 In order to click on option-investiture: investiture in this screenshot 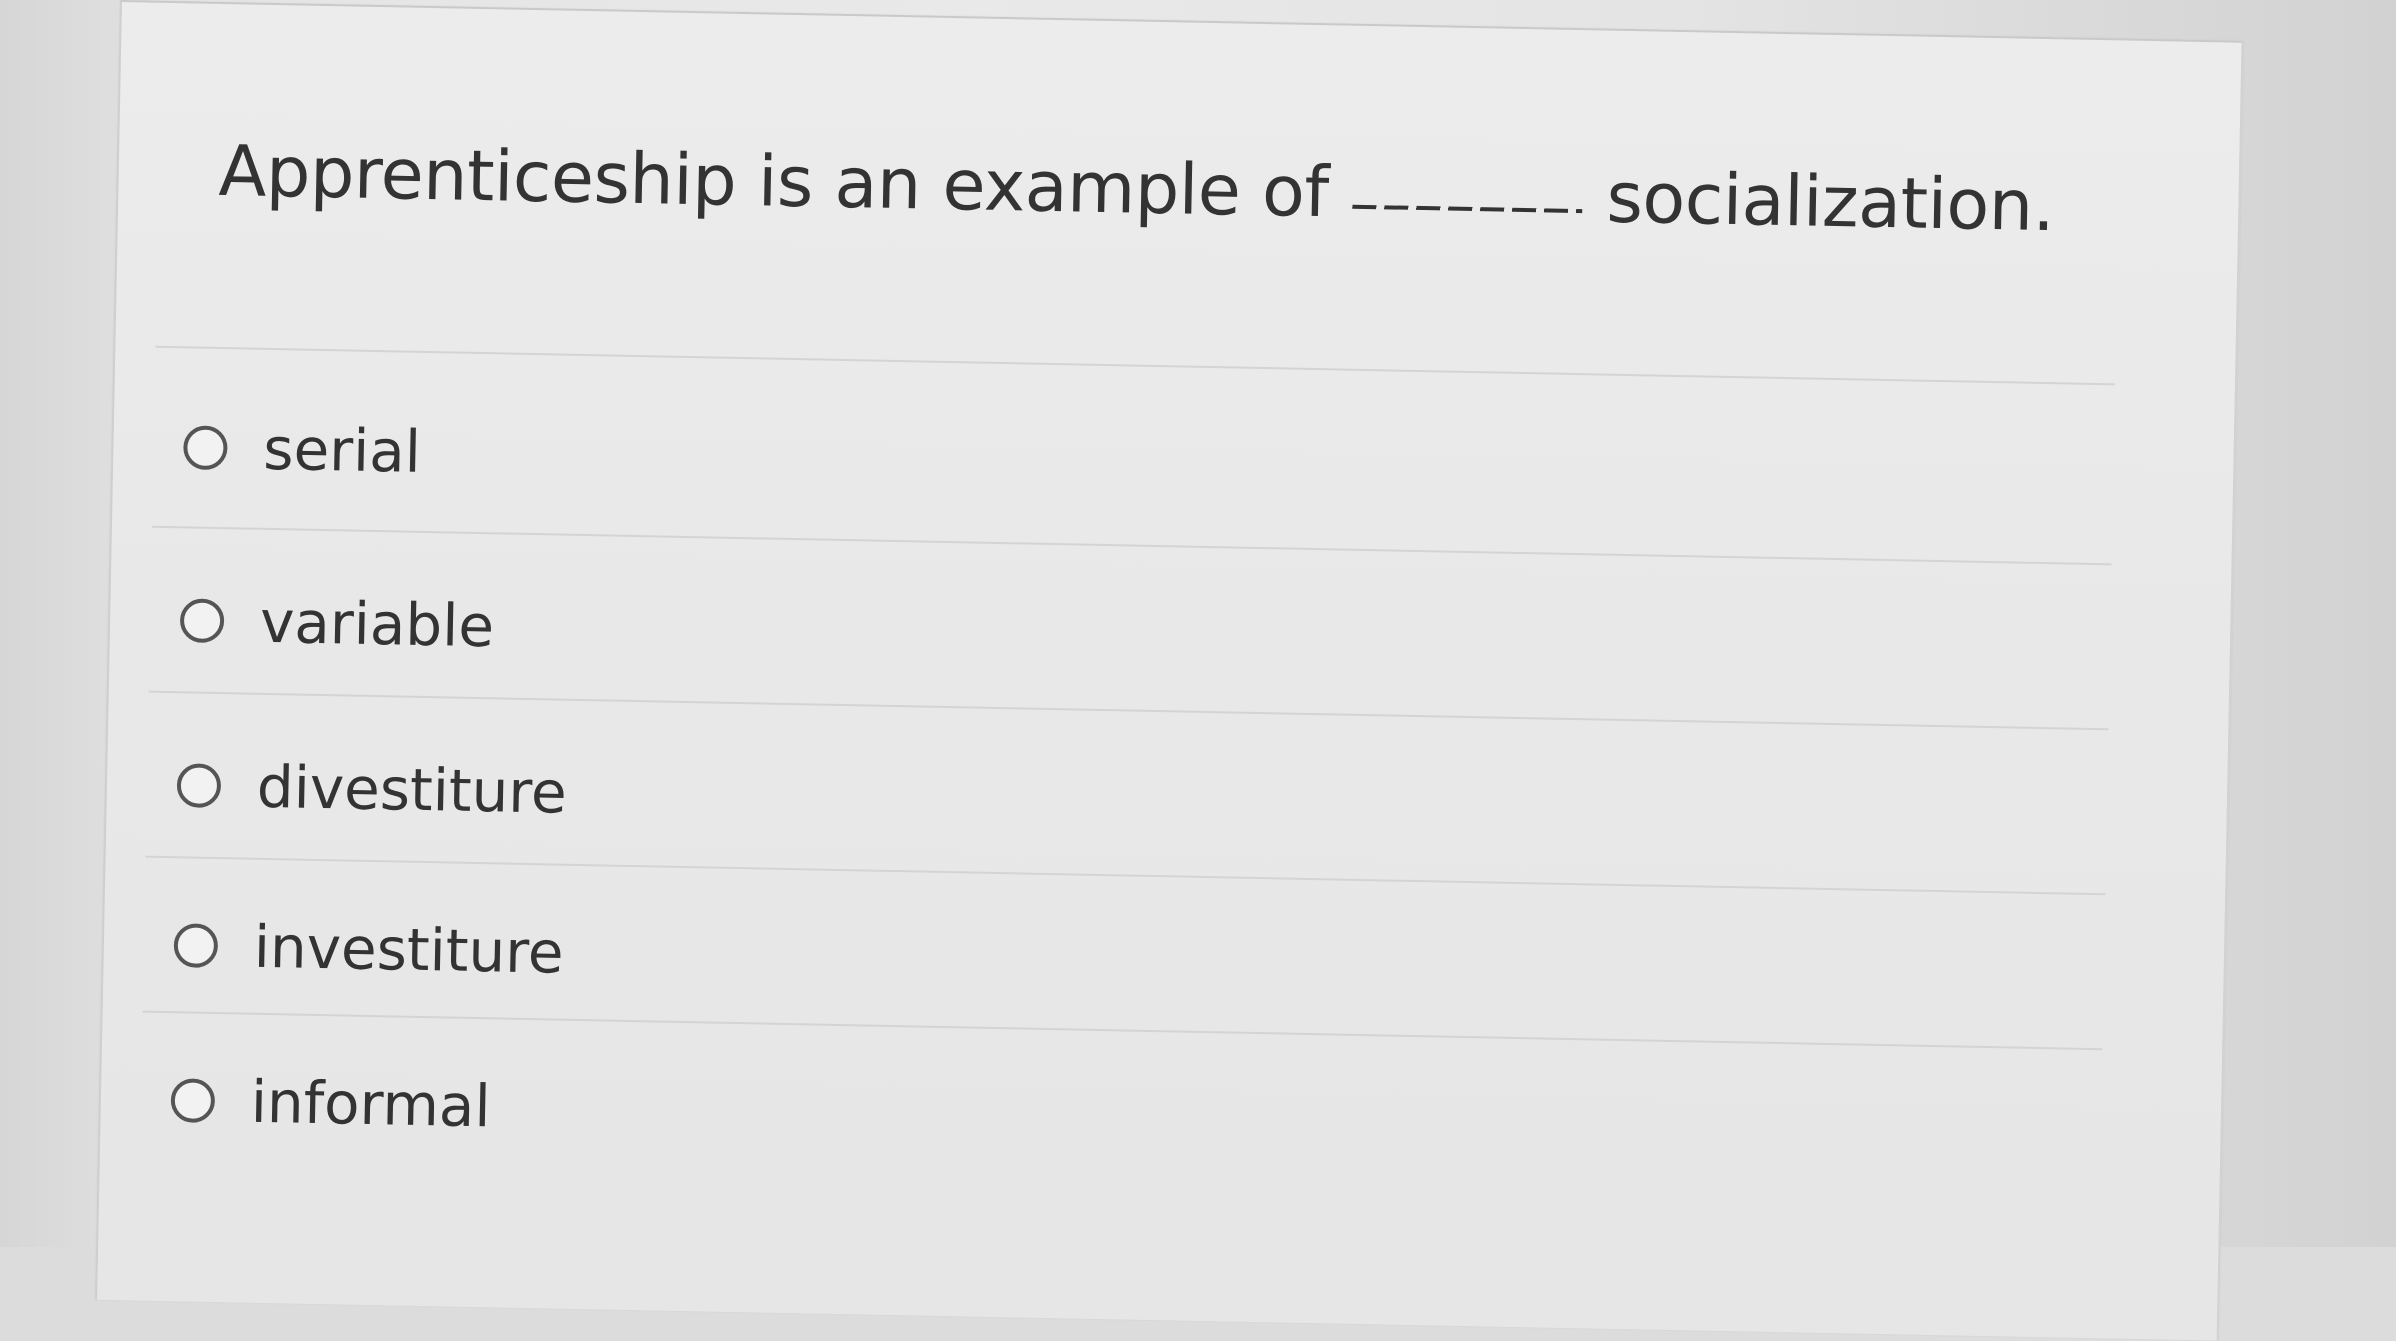, I will do `click(369, 949)`.